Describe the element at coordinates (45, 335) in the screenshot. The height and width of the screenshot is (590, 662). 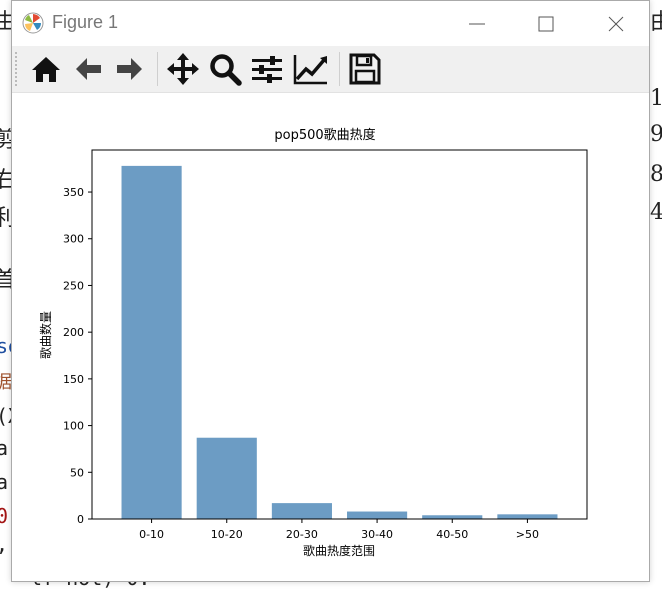
I see `y-axis-label: 歌曲数量` at that location.